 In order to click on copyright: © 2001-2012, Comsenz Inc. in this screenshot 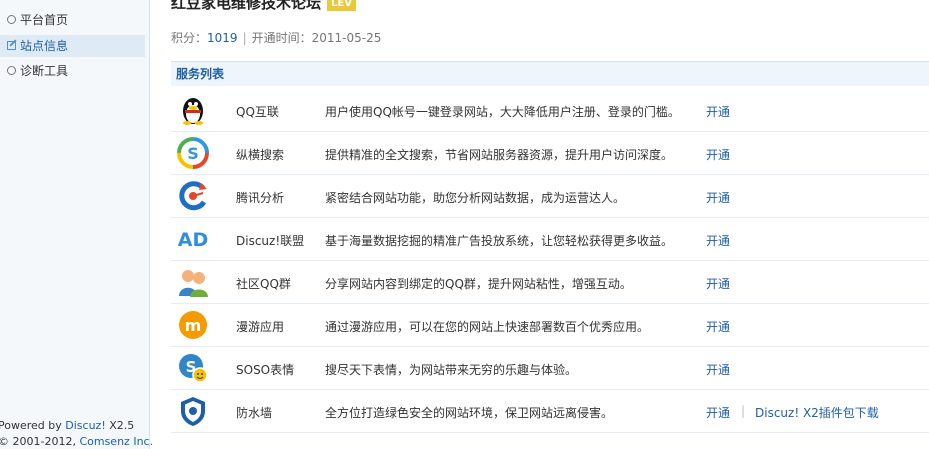, I will do `click(76, 441)`.